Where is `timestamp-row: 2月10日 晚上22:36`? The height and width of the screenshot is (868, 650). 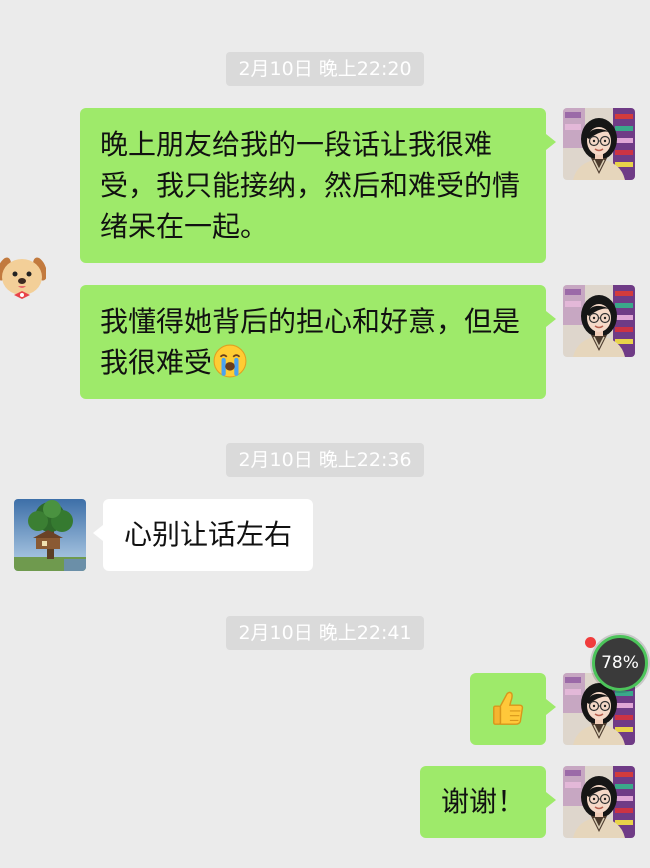
timestamp-row: 2月10日 晚上22:36 is located at coordinates (325, 460).